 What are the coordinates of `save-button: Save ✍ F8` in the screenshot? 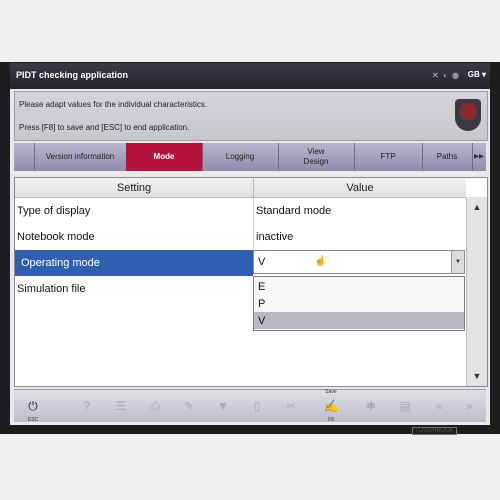 It's located at (331, 406).